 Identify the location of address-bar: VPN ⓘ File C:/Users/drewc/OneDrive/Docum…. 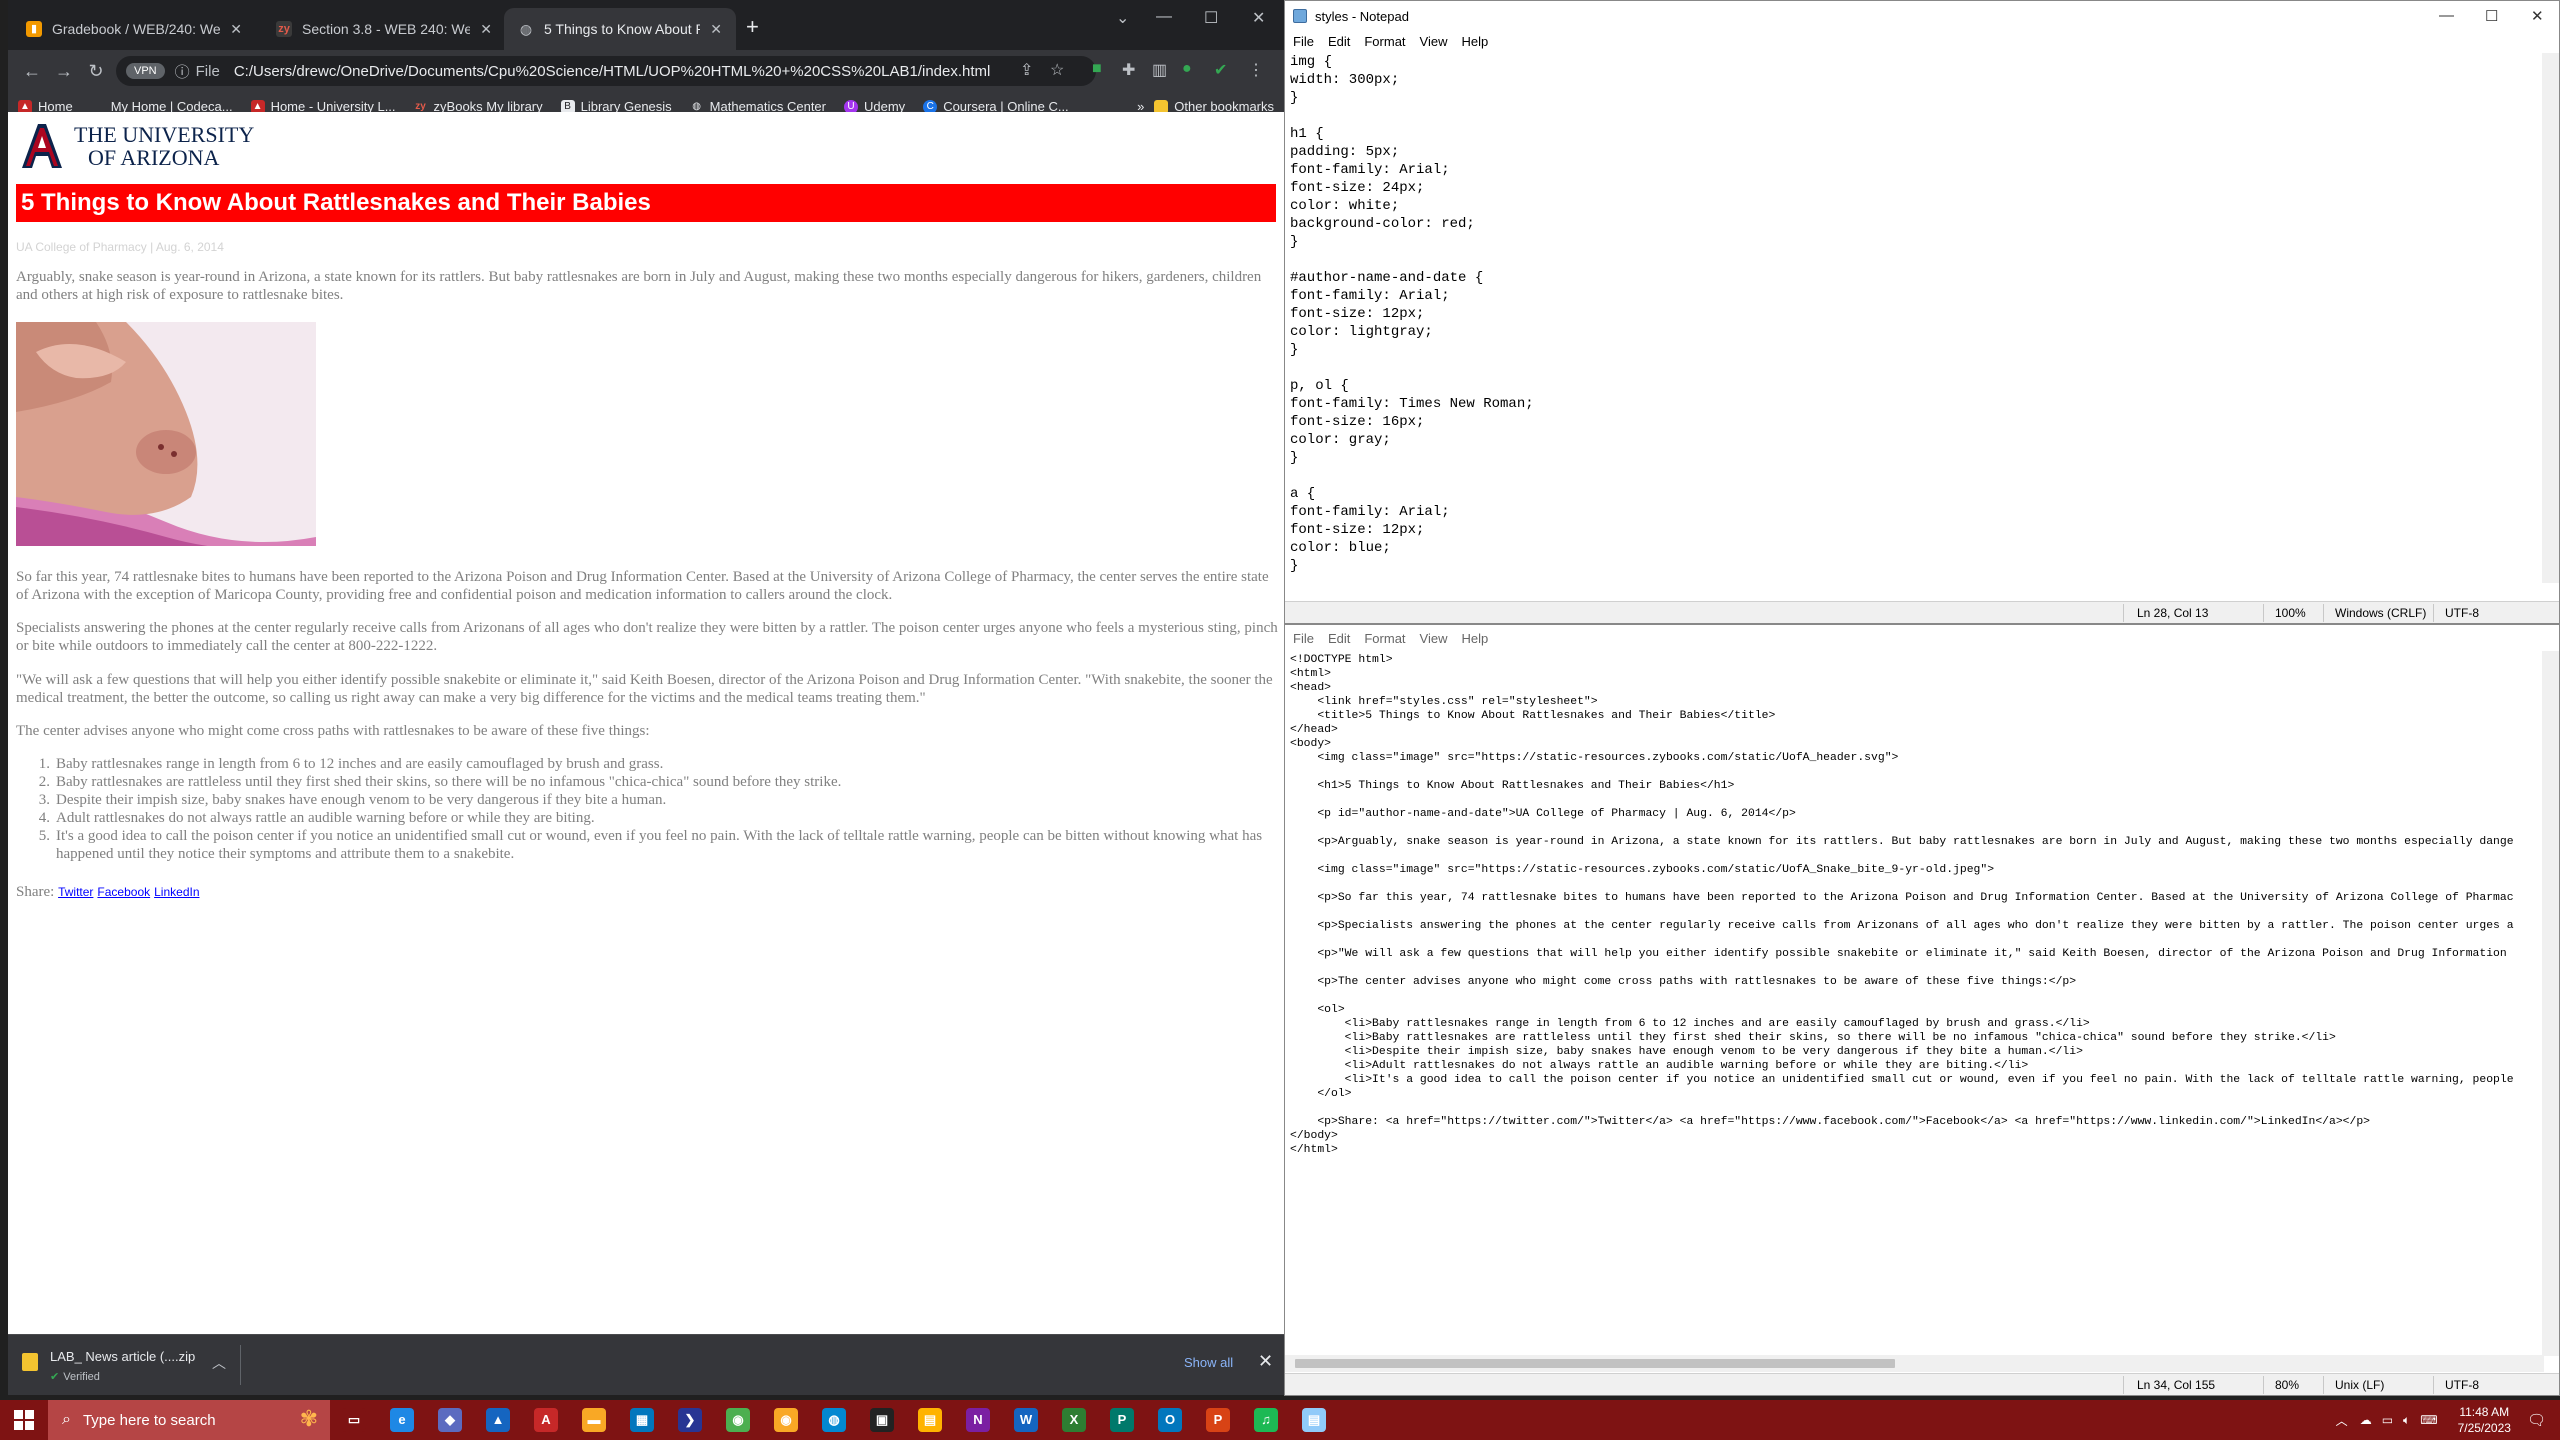
(606, 71).